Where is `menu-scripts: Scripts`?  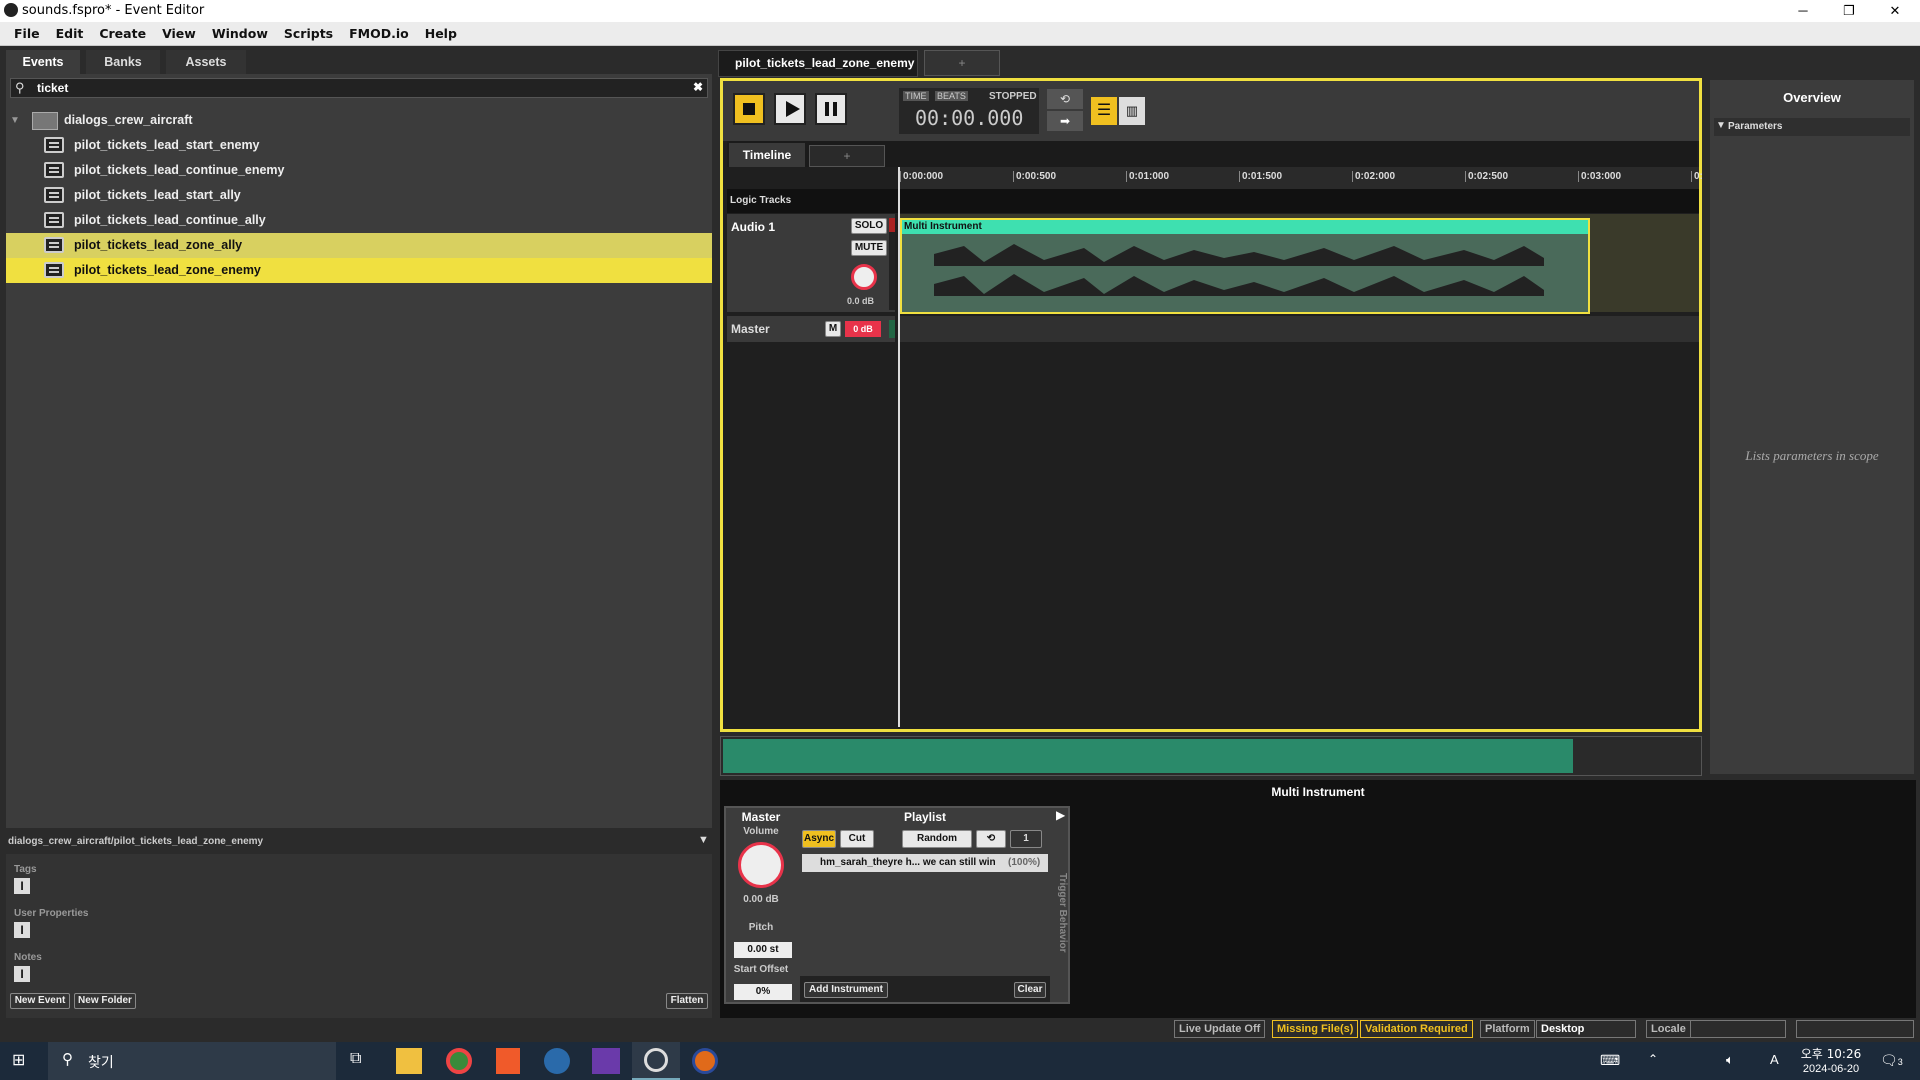 menu-scripts: Scripts is located at coordinates (308, 34).